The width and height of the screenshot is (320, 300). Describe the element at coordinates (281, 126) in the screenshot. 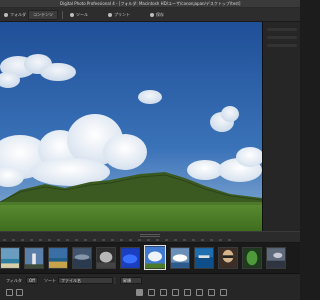

I see `right-panel` at that location.